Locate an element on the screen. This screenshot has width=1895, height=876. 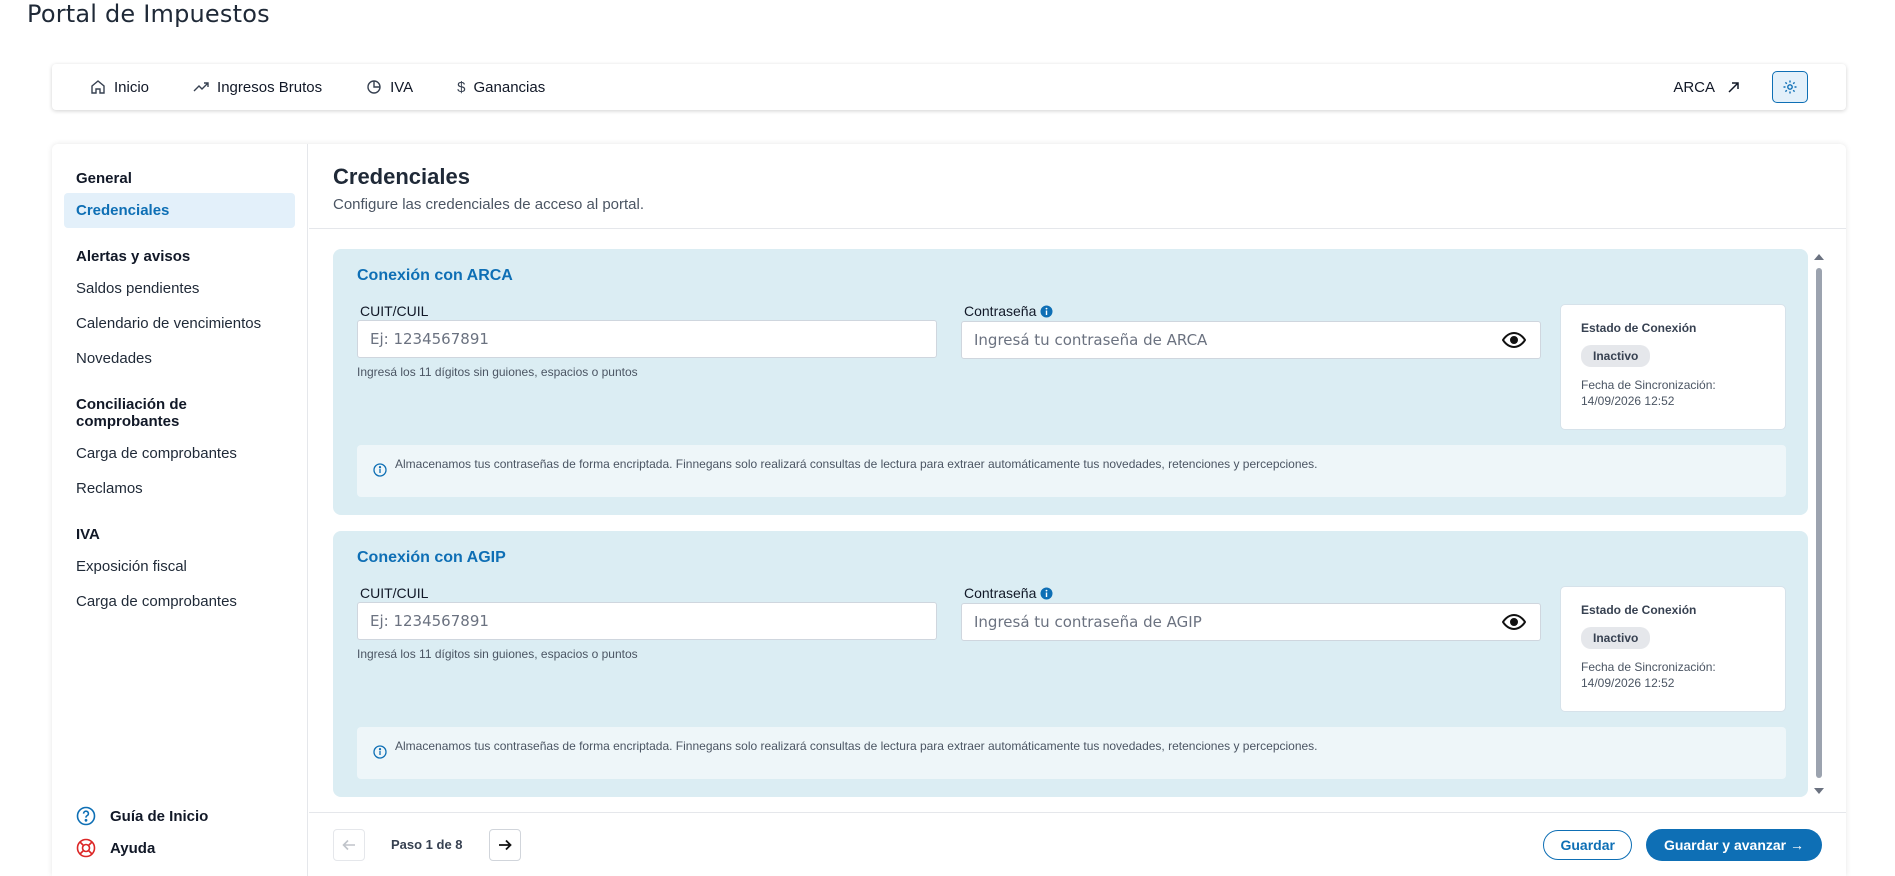
nav-label: IVA is located at coordinates (402, 87).